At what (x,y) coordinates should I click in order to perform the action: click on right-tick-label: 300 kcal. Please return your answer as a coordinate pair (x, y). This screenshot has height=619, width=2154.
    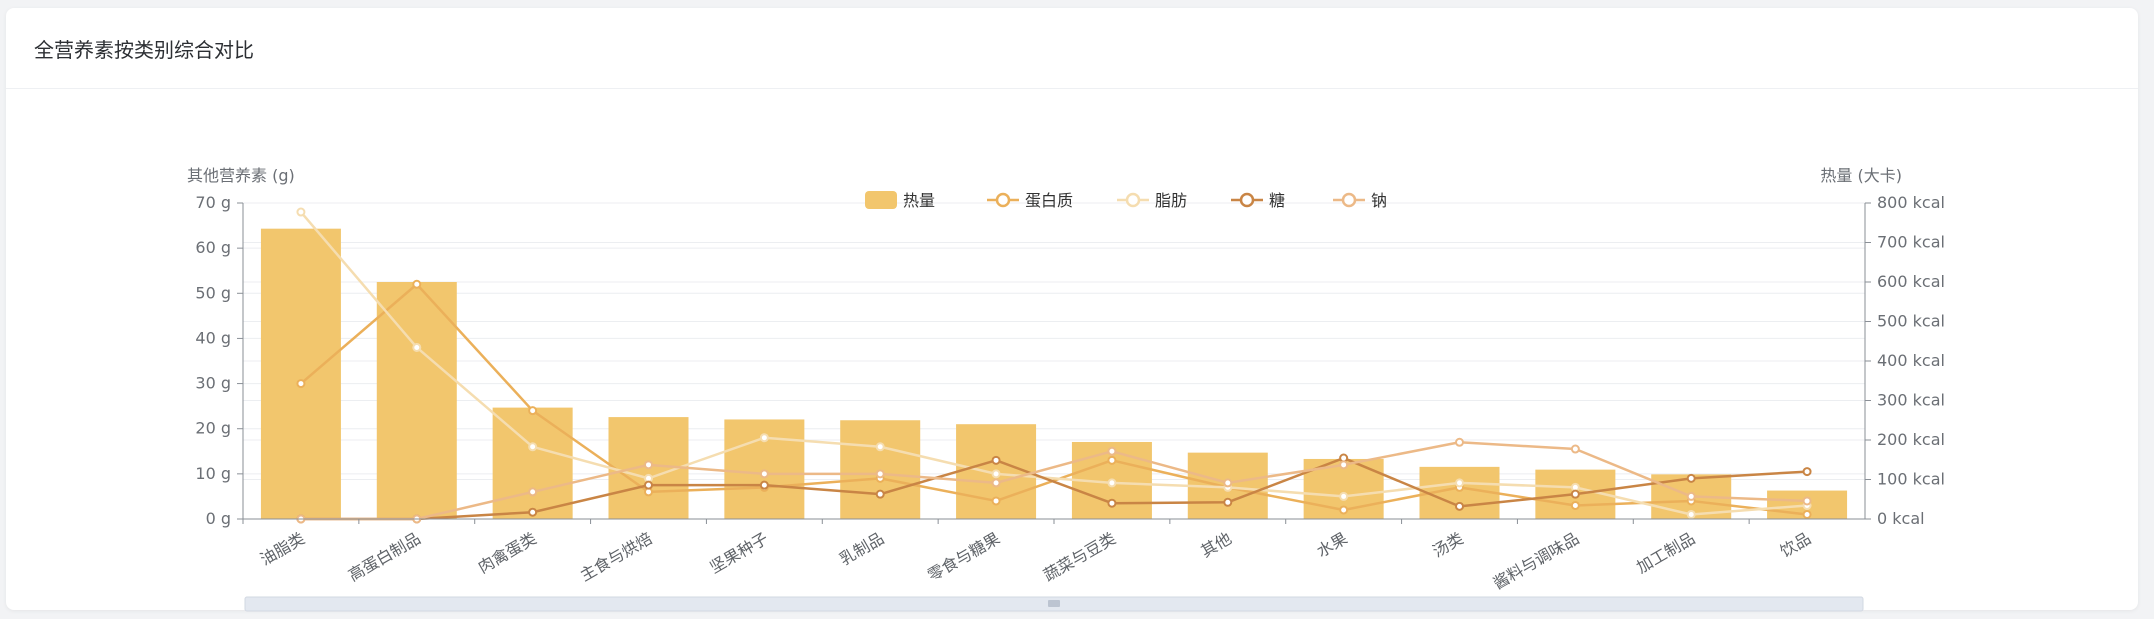
    Looking at the image, I should click on (1911, 400).